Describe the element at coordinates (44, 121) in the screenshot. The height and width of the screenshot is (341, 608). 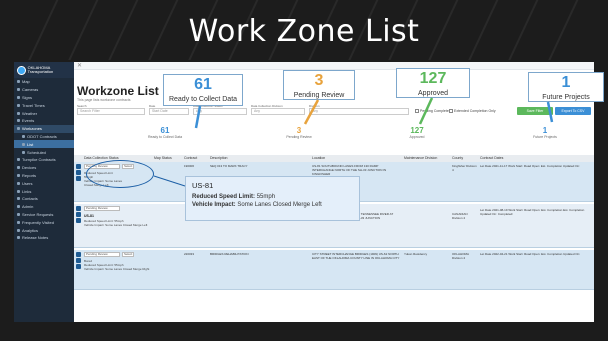
I see `sidebar-item-events: Events` at that location.